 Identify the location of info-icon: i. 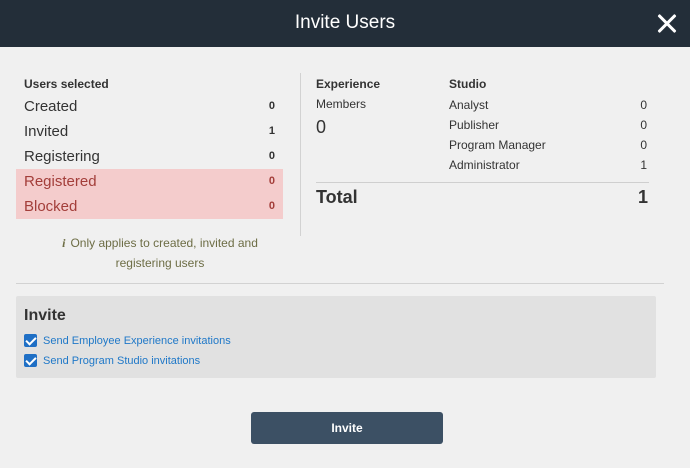
(64, 243).